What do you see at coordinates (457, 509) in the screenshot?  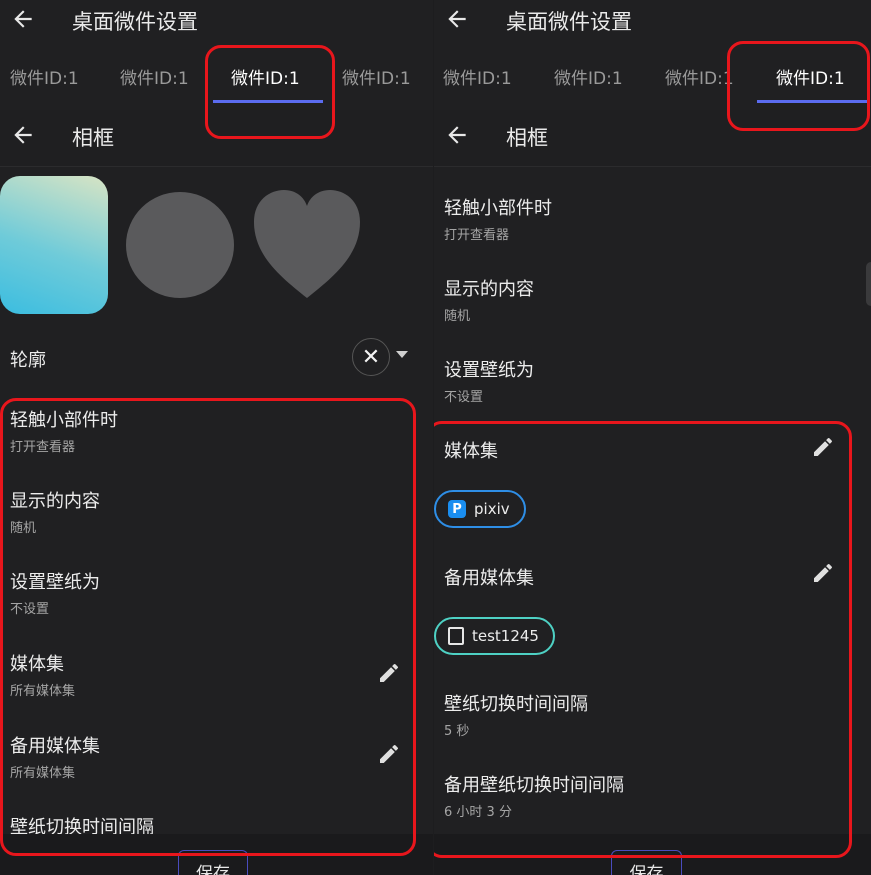 I see `pixiv-icon: P` at bounding box center [457, 509].